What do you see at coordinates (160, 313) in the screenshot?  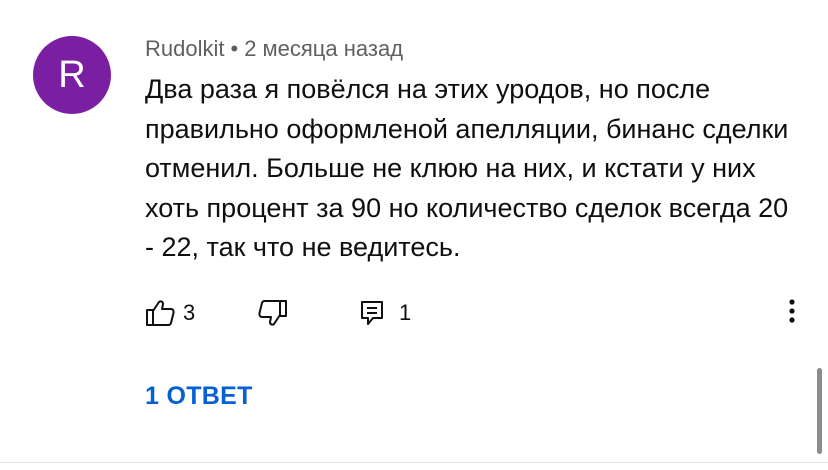 I see `thumbs-up-icon` at bounding box center [160, 313].